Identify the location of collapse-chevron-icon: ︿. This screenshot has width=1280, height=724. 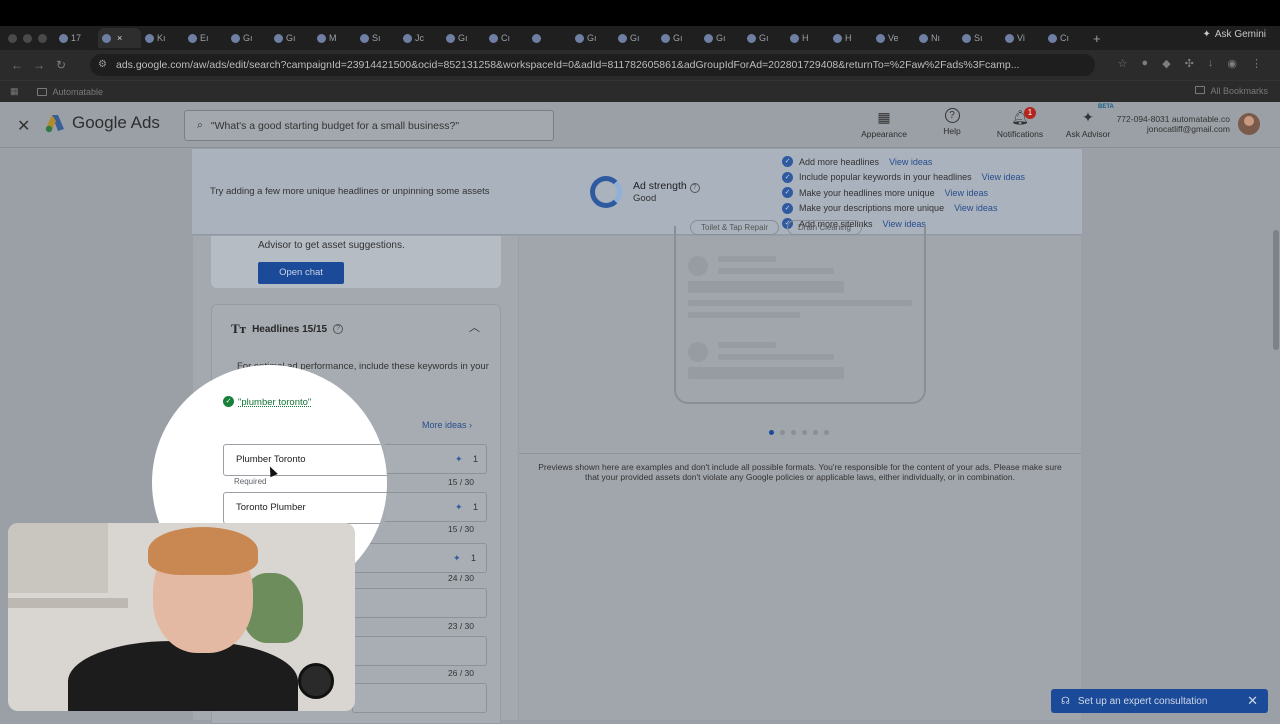
(474, 327).